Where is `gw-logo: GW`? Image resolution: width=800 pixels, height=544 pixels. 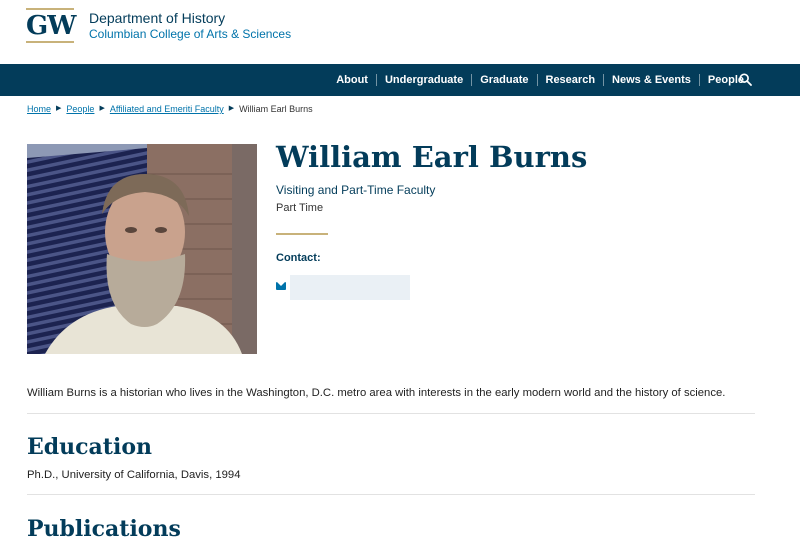
gw-logo: GW is located at coordinates (51, 26).